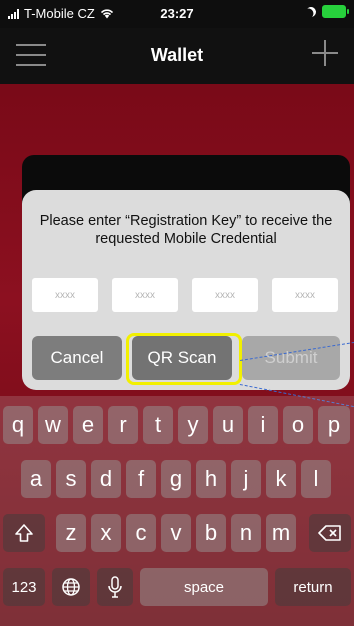 The image size is (354, 626). Describe the element at coordinates (334, 425) in the screenshot. I see `key-p: p` at that location.